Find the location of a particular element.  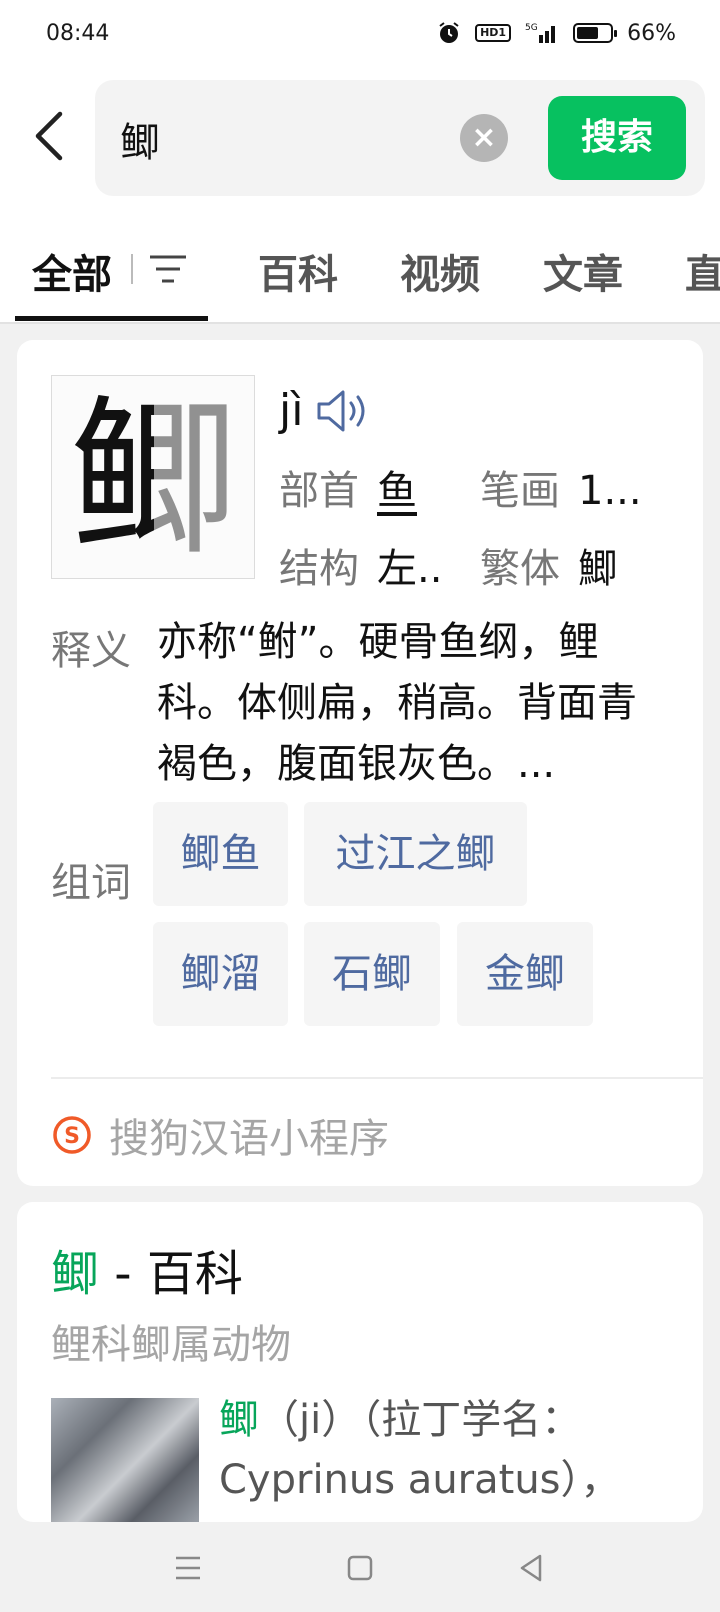

svg-text: S is located at coordinates (72, 1136).